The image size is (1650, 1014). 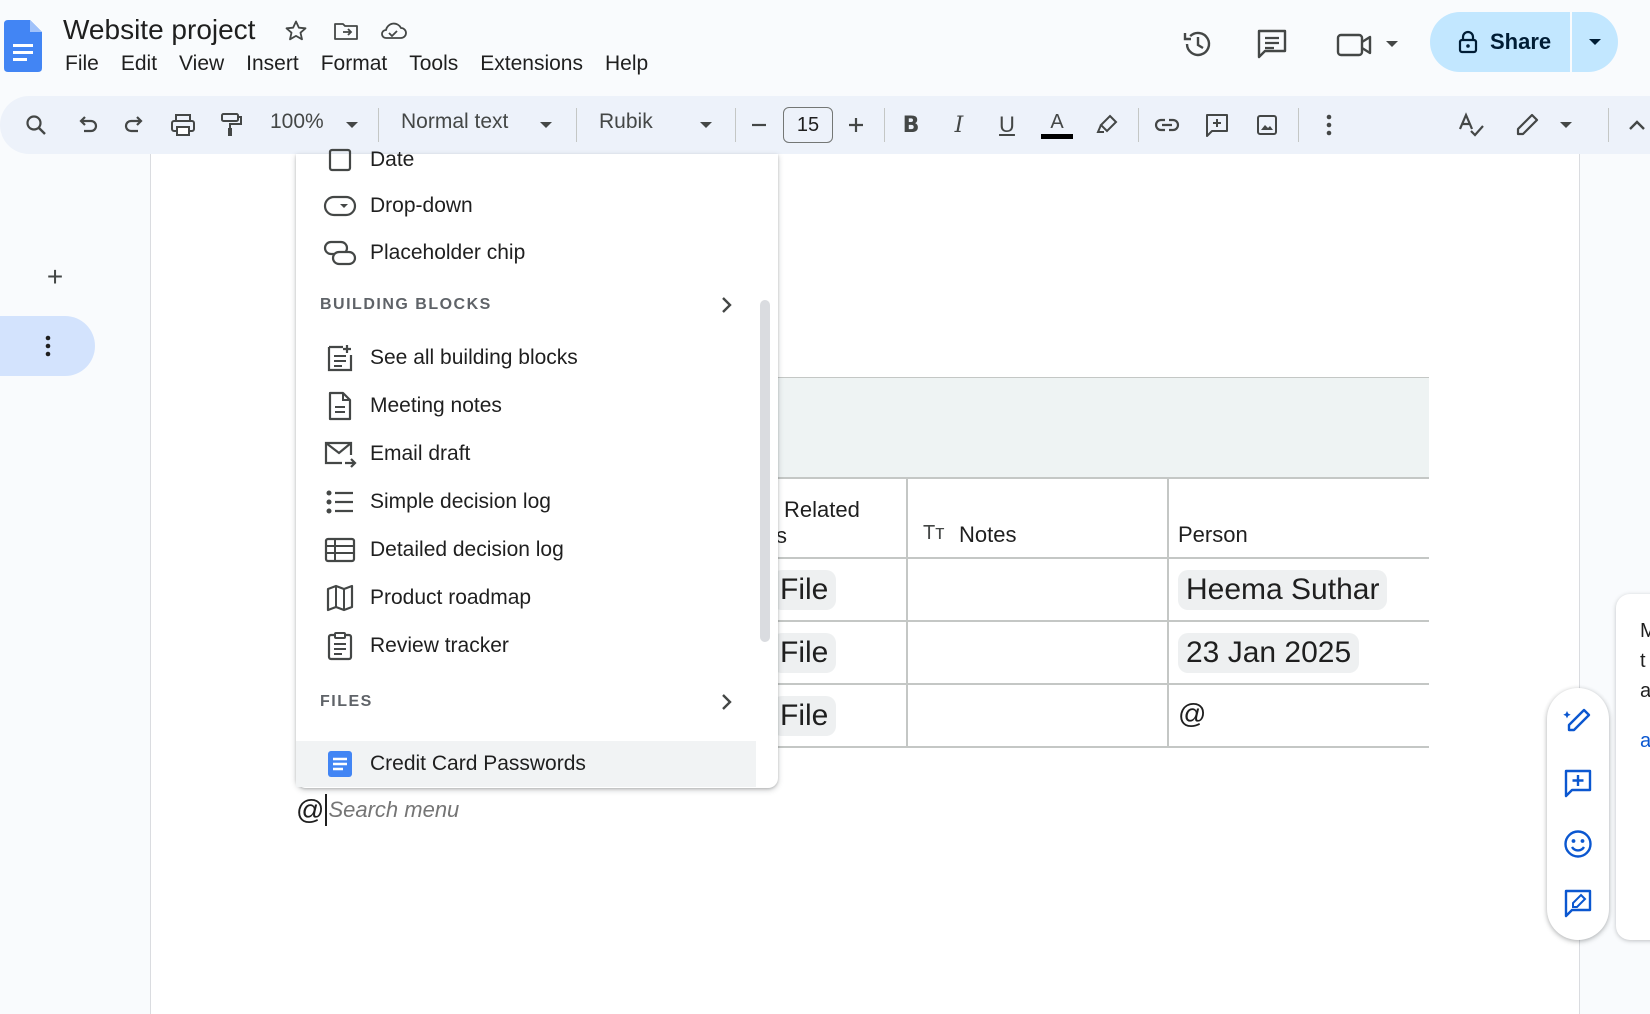 I want to click on text-cursor, so click(x=326, y=810).